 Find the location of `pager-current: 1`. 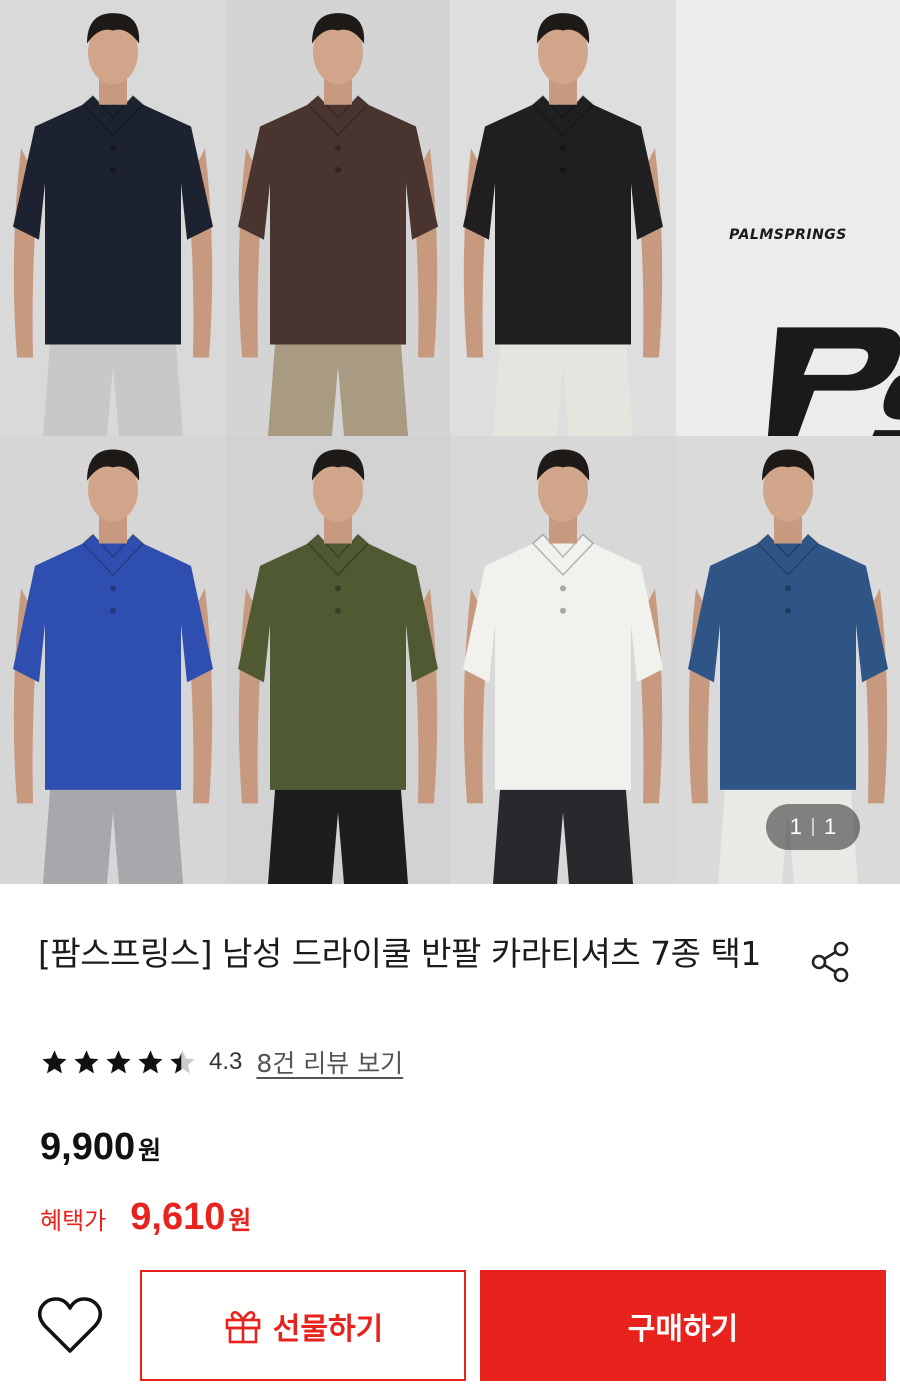

pager-current: 1 is located at coordinates (795, 826).